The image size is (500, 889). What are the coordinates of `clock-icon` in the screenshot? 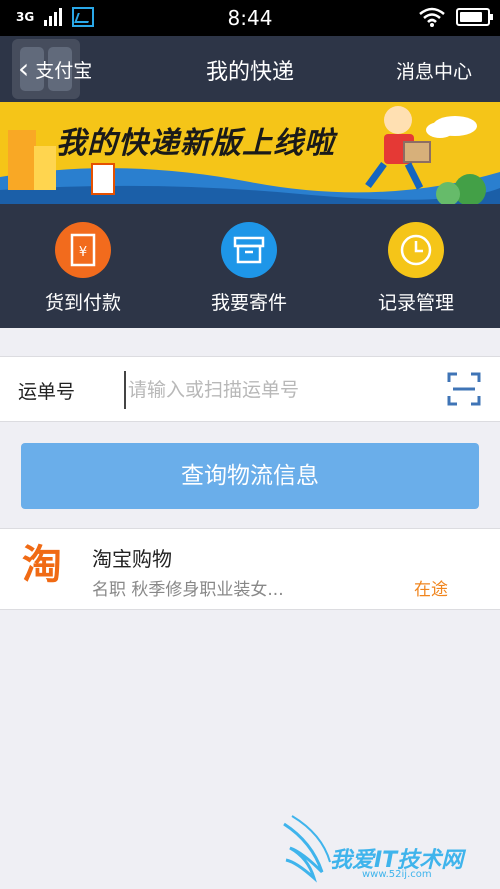 It's located at (416, 250).